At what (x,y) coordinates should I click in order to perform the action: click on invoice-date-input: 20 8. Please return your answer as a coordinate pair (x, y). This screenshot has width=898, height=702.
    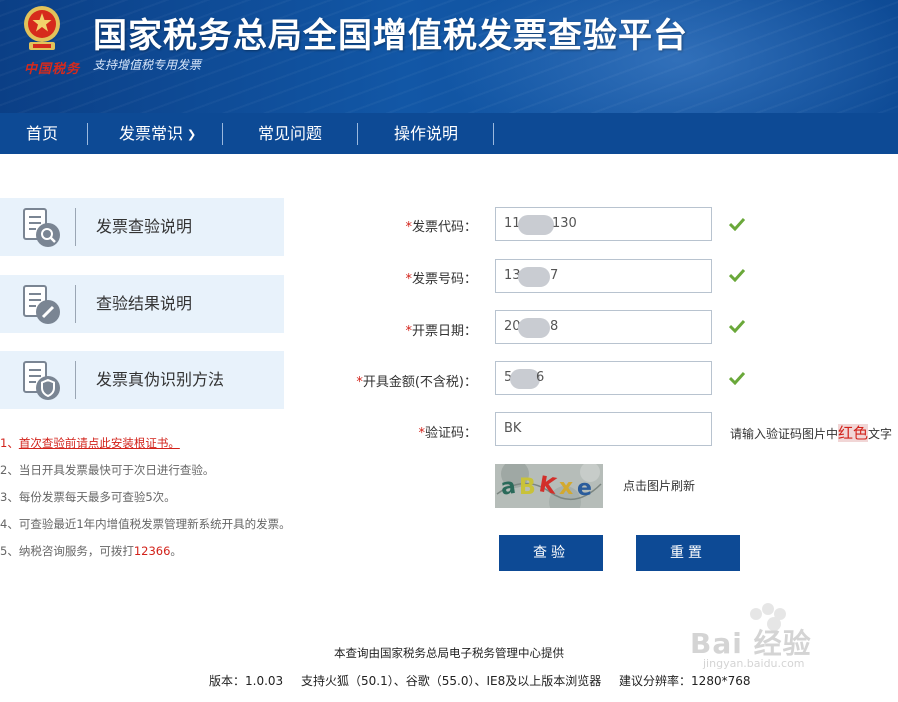
    Looking at the image, I should click on (603, 327).